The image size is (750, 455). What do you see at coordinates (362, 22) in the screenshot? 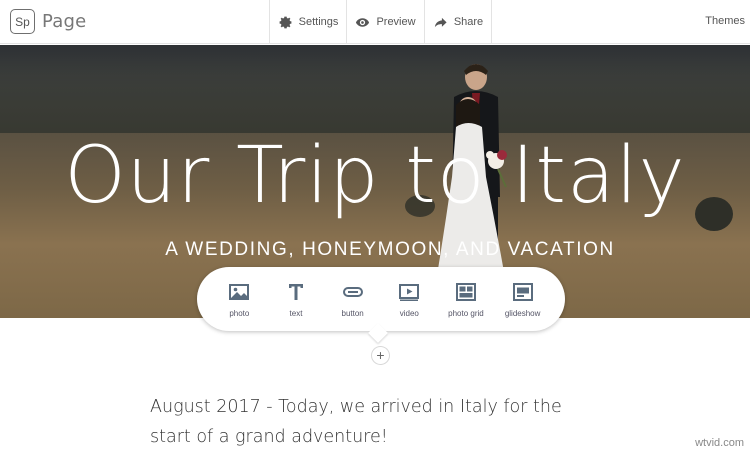
I see `eye-icon` at bounding box center [362, 22].